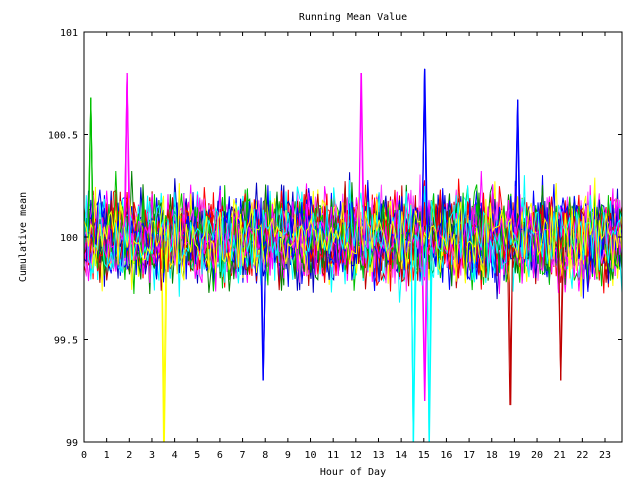 Image resolution: width=640 pixels, height=480 pixels. What do you see at coordinates (353, 472) in the screenshot?
I see `x-axis-label: Hour of Day` at bounding box center [353, 472].